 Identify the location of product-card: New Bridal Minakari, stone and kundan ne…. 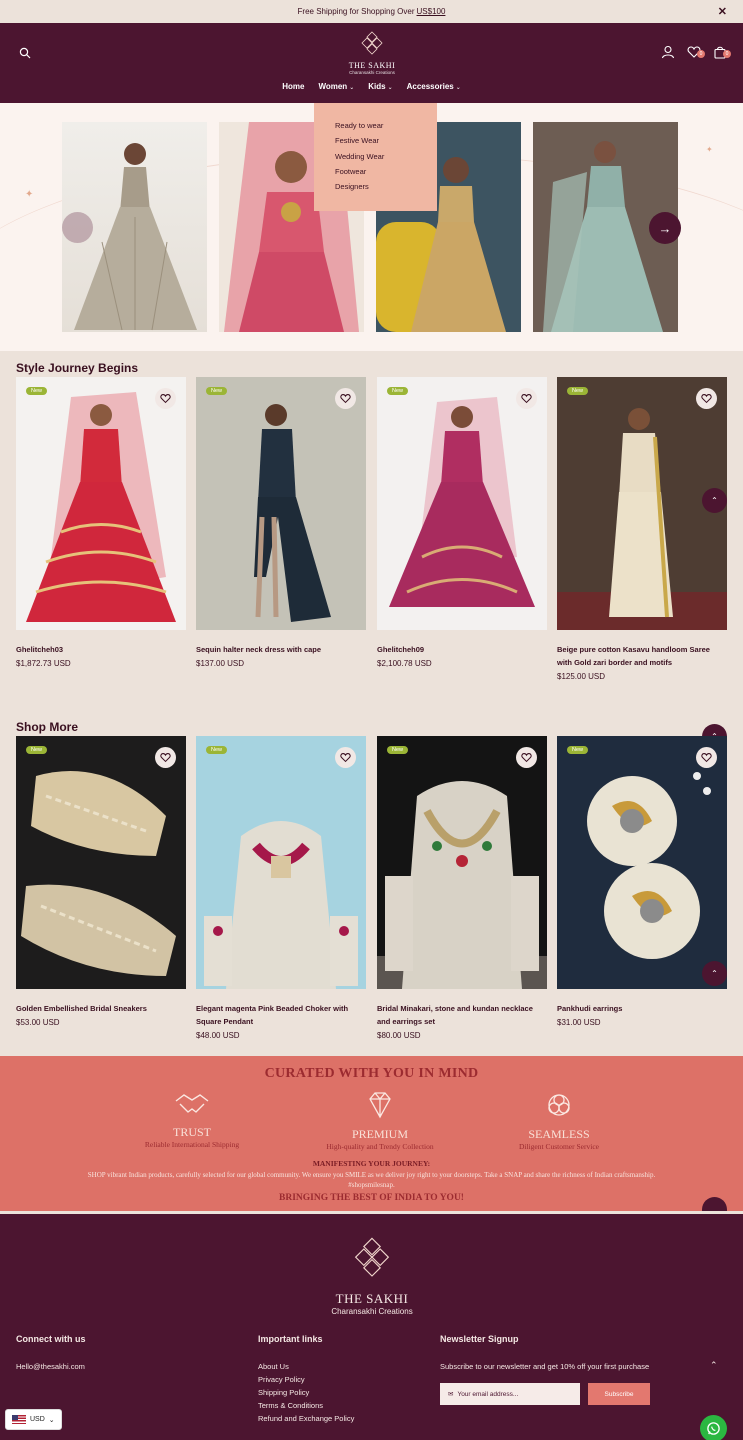
(462, 889).